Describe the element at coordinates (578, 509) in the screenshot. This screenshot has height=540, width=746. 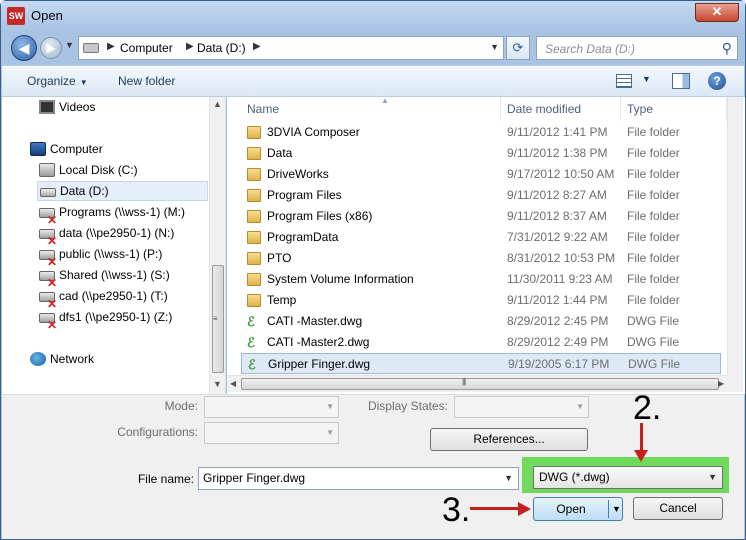
I see `open-button: Open ▼` at that location.